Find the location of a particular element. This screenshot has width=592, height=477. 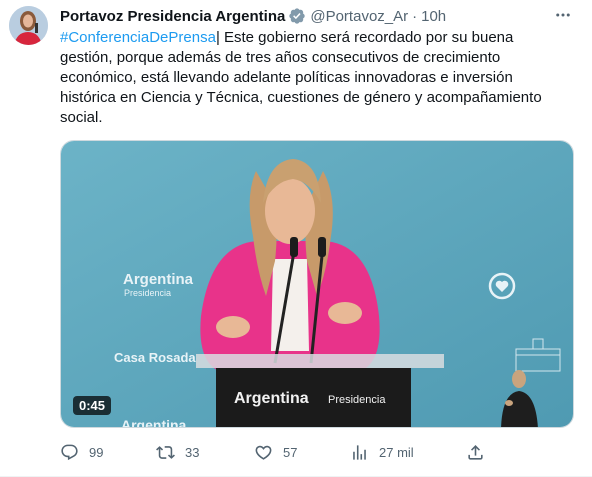

more-options-icon is located at coordinates (563, 15).